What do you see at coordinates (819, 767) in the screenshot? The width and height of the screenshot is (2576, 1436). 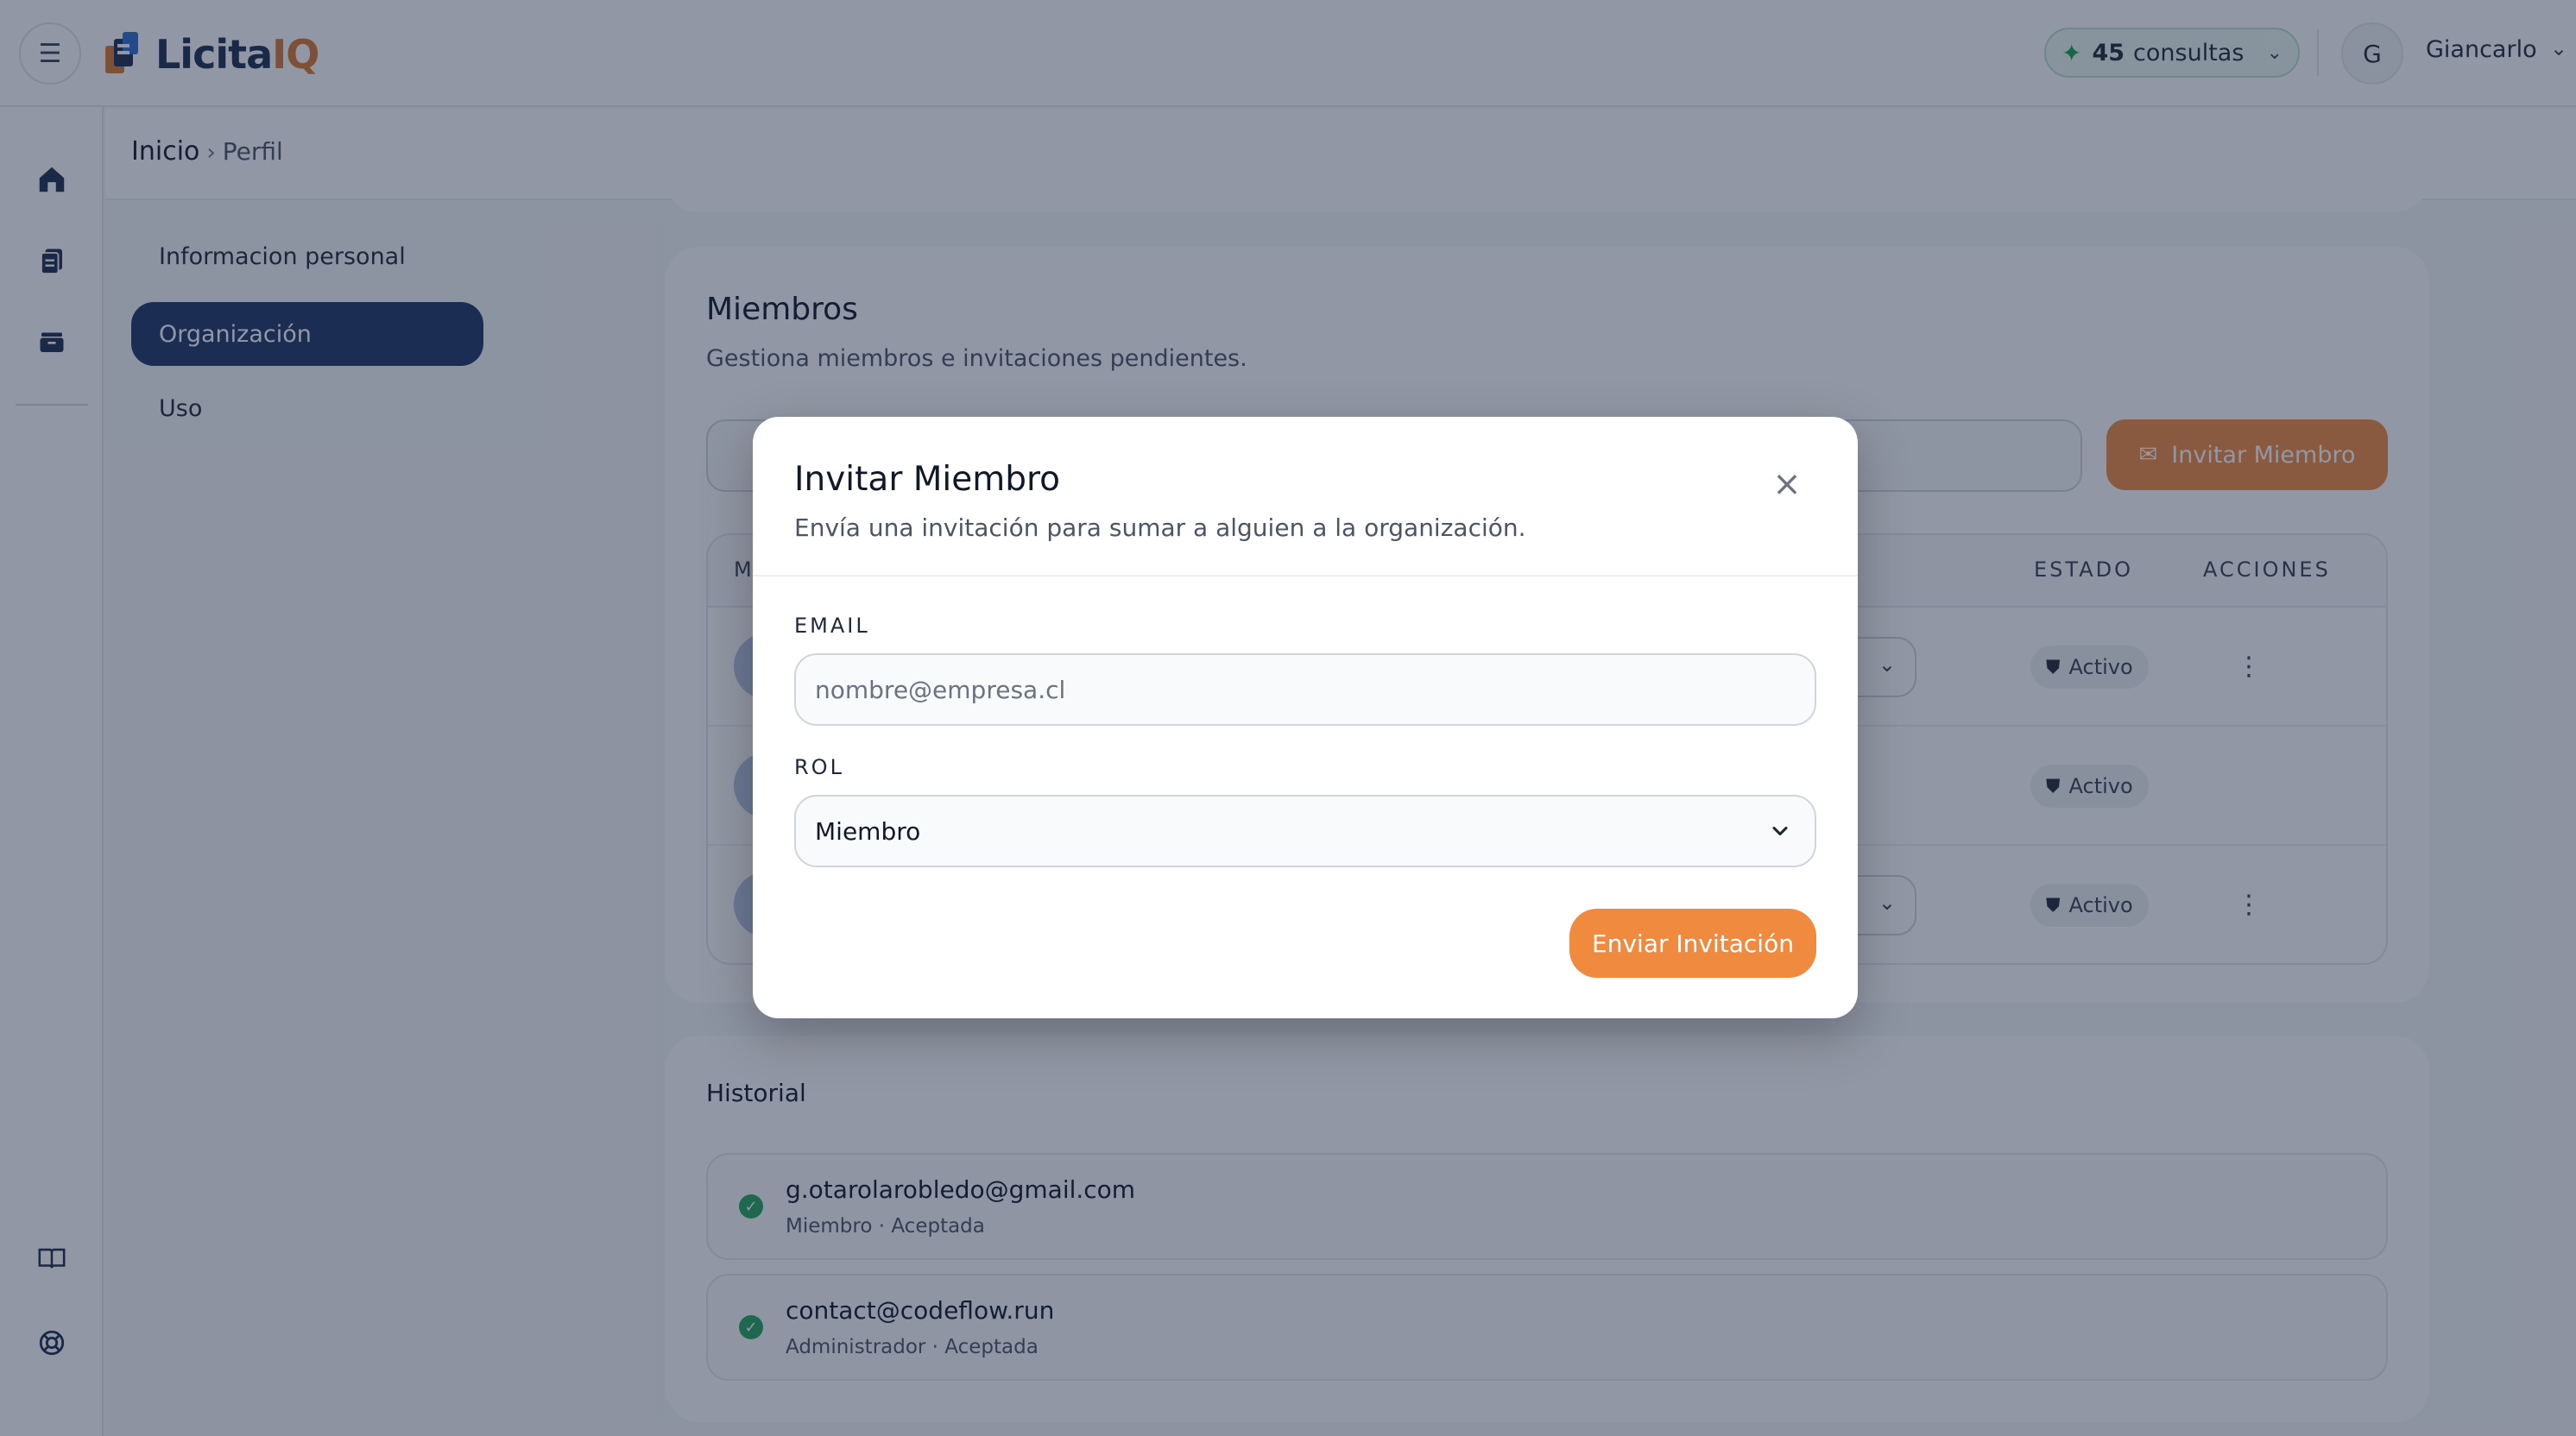 I see `role-label: ROL` at bounding box center [819, 767].